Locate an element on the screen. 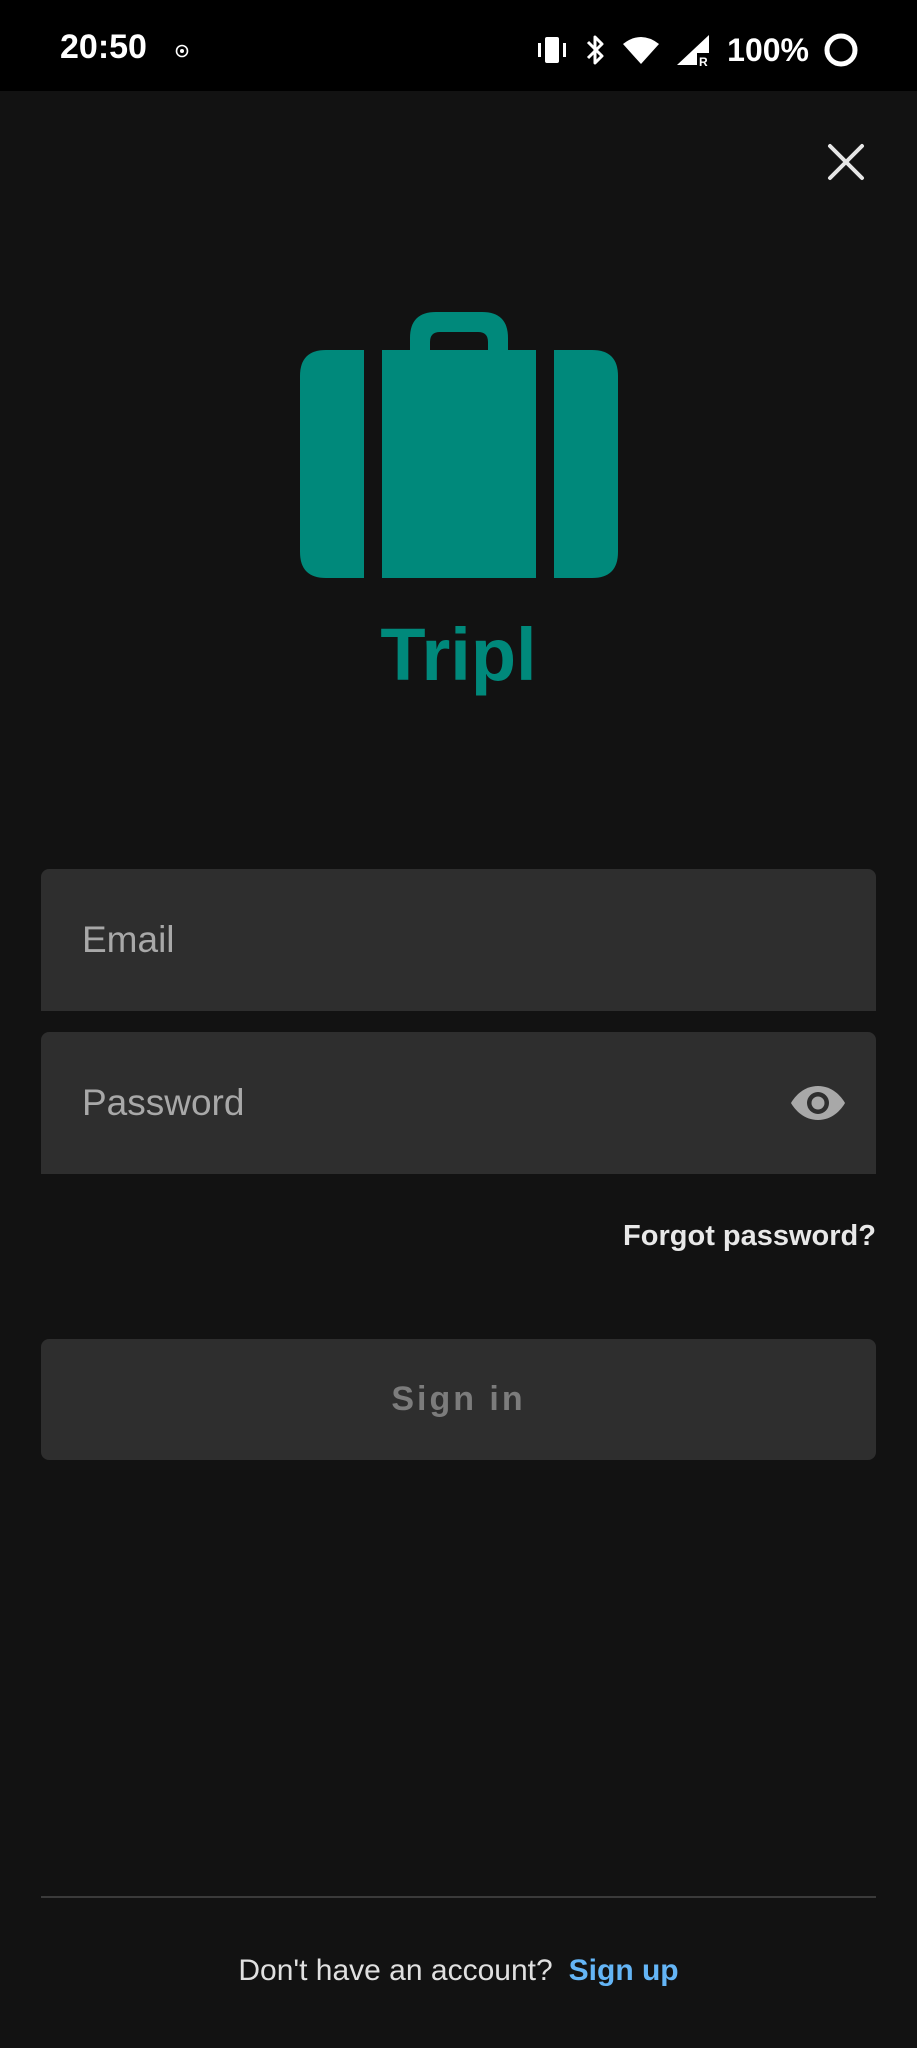 The height and width of the screenshot is (2048, 917). battery-percent: 100% is located at coordinates (768, 50).